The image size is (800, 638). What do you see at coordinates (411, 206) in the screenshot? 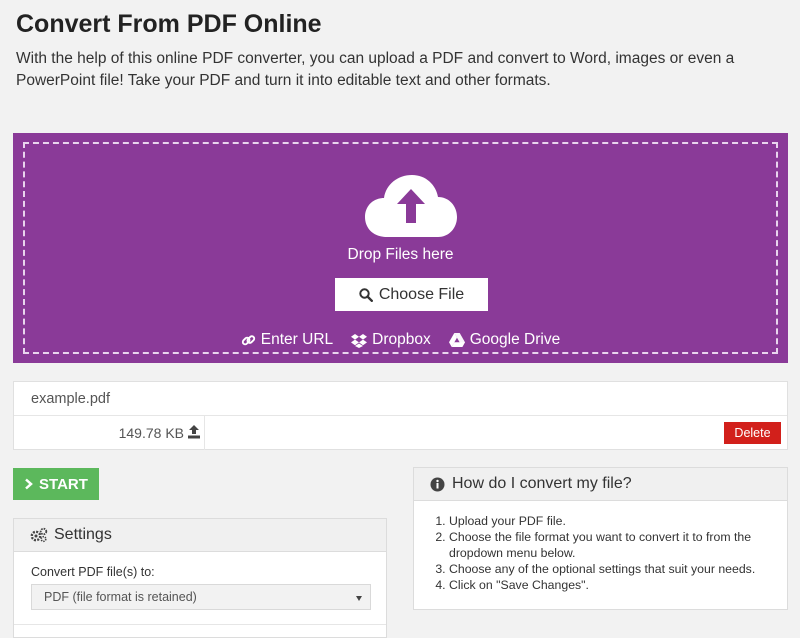
I see `cloud-upload-icon` at bounding box center [411, 206].